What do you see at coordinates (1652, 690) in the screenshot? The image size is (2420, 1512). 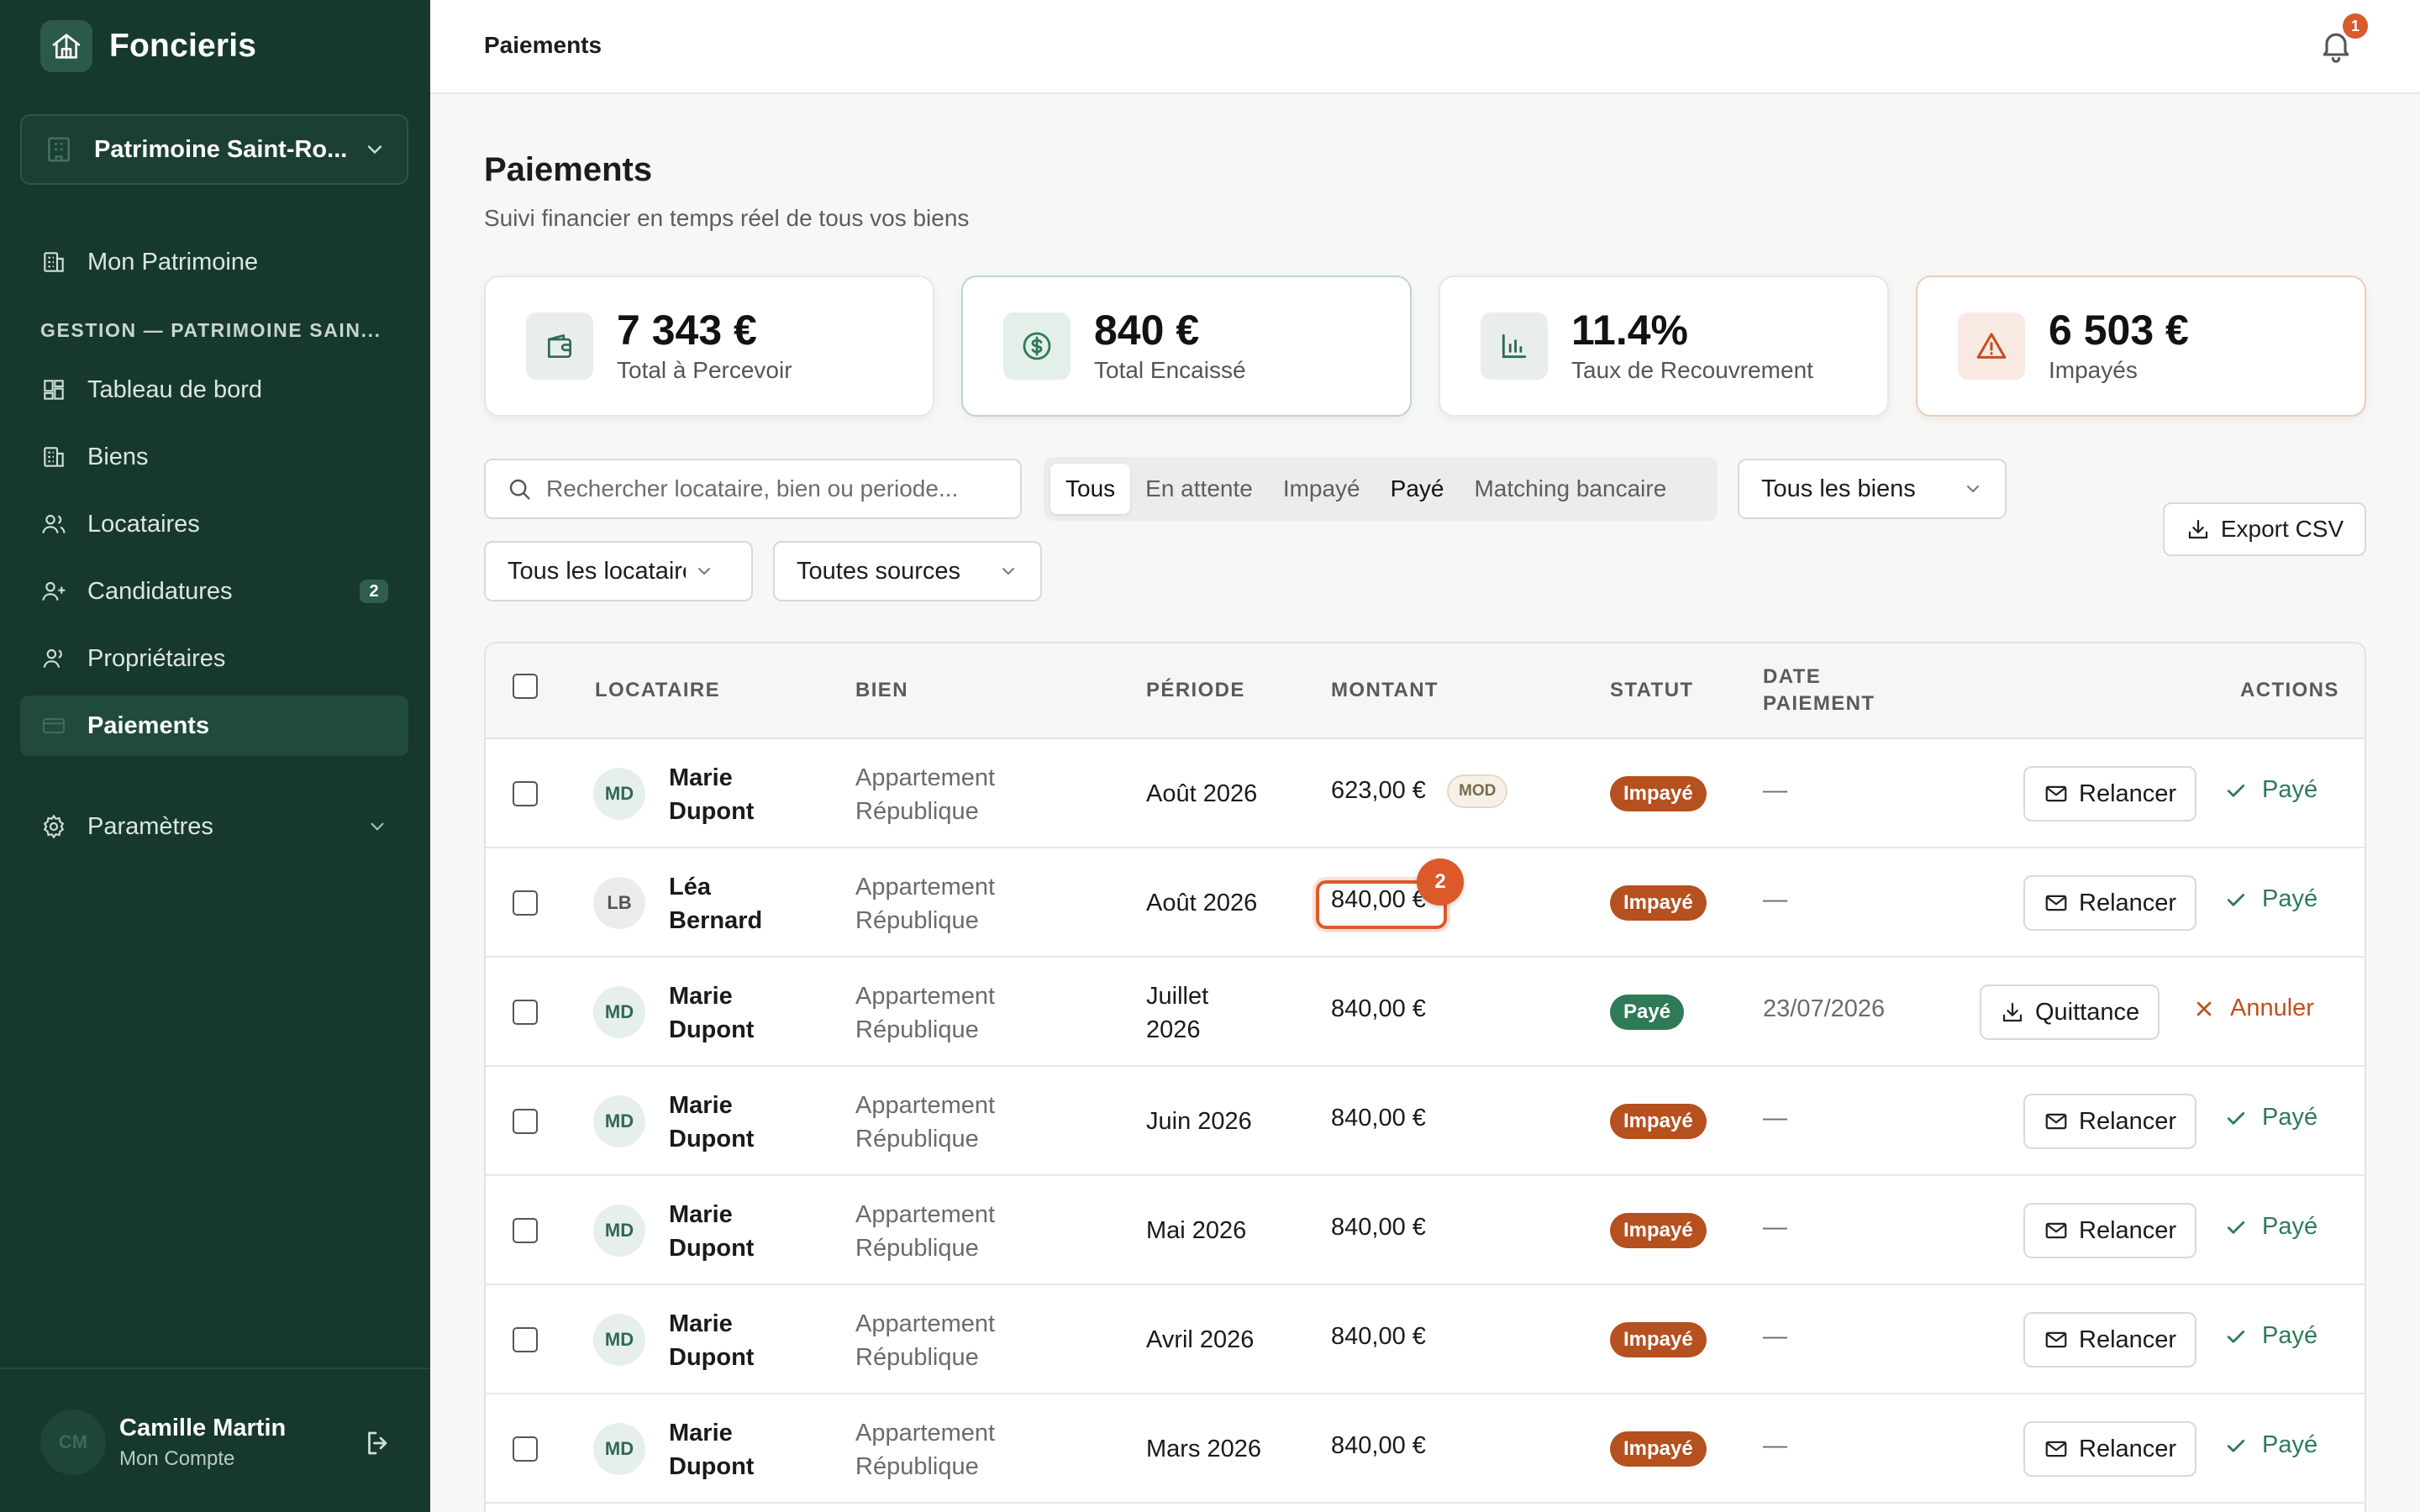 I see `col-statut: STATUT` at bounding box center [1652, 690].